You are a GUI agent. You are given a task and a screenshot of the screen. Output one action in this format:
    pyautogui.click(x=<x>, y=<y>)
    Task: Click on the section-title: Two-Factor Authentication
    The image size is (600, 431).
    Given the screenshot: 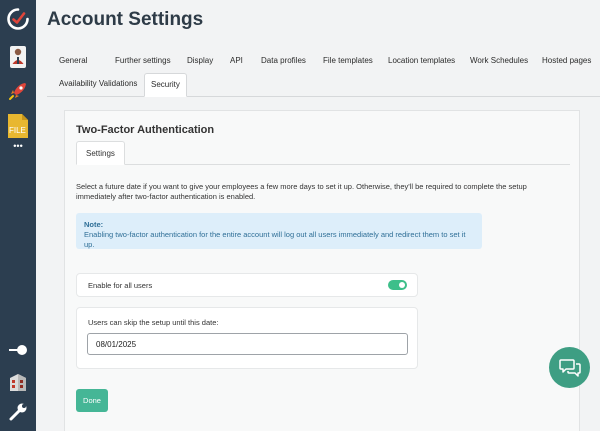 What is the action you would take?
    pyautogui.click(x=145, y=130)
    